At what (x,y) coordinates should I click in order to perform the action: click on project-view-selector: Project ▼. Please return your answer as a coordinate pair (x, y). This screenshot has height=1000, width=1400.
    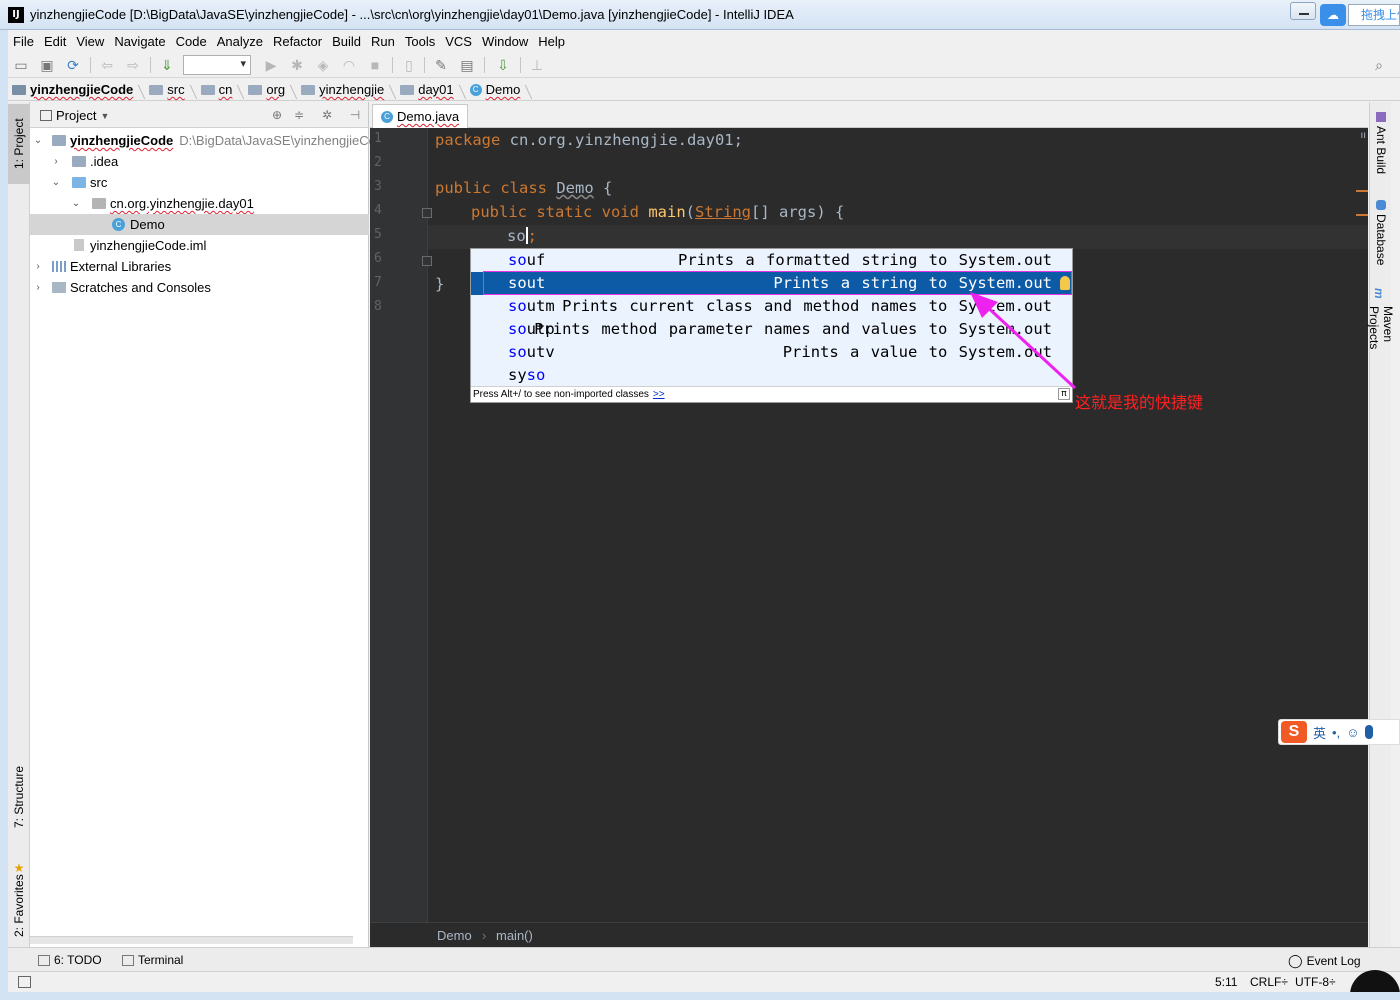
    Looking at the image, I should click on (74, 115).